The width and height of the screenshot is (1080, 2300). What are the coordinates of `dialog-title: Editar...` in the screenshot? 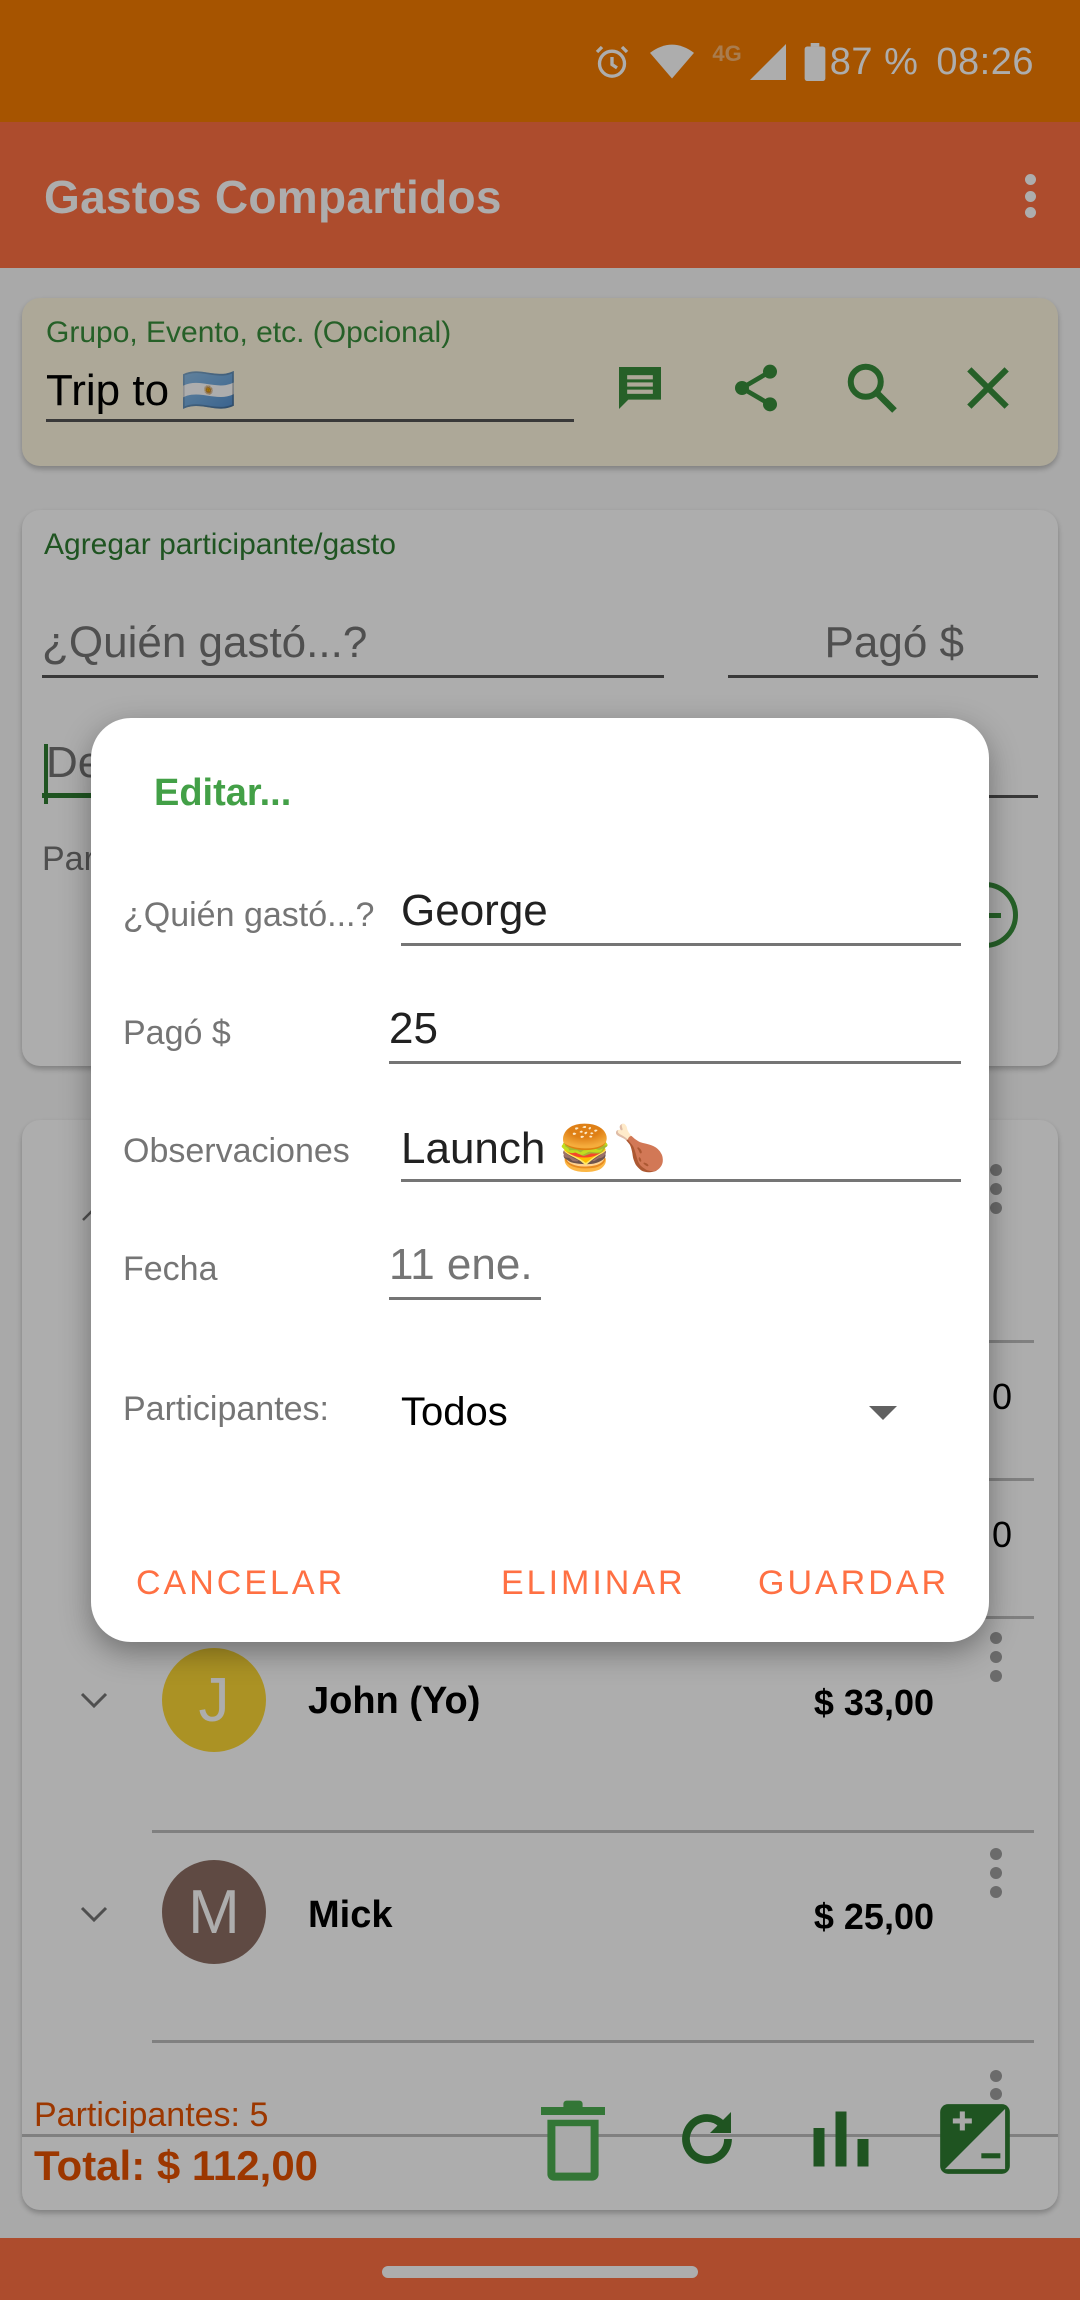 It's located at (223, 793).